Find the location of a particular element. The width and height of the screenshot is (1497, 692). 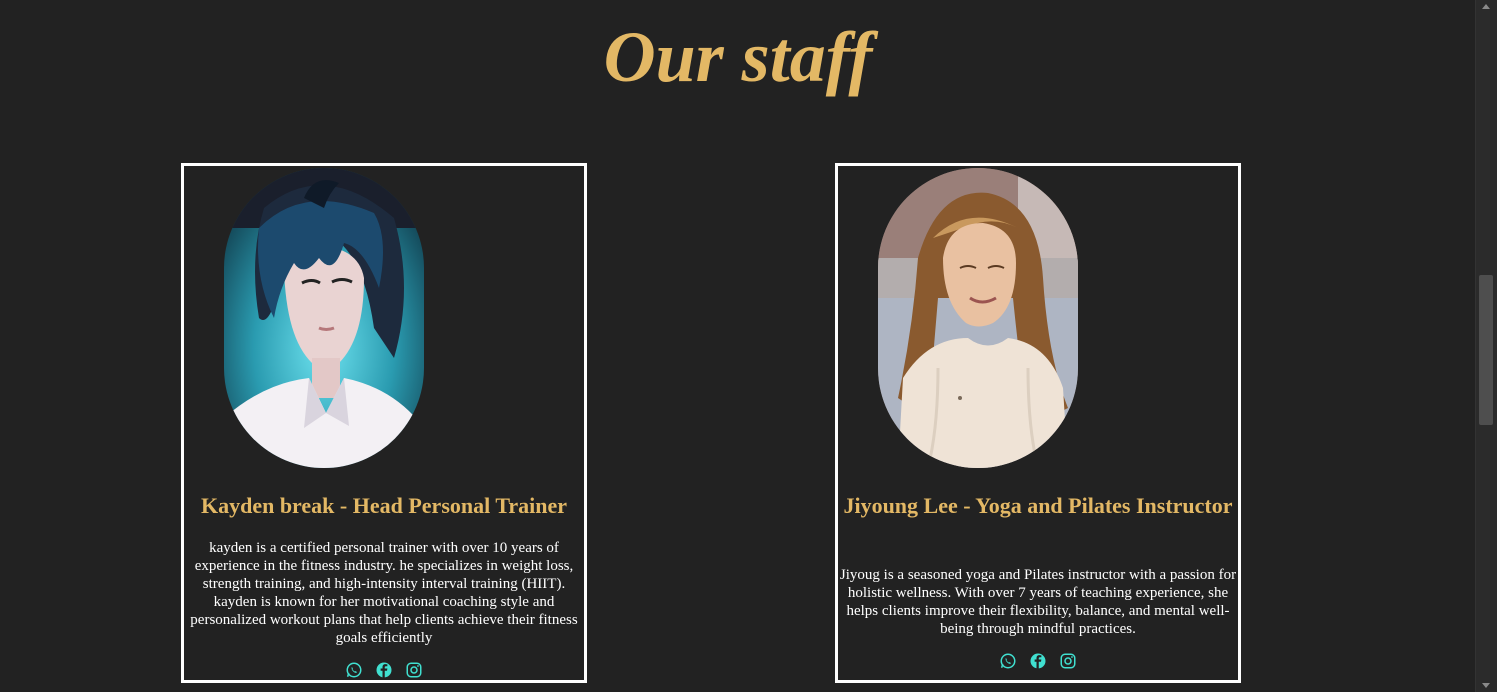

staff-name-title: Kayden break - Head Personal Trainer is located at coordinates (384, 505).